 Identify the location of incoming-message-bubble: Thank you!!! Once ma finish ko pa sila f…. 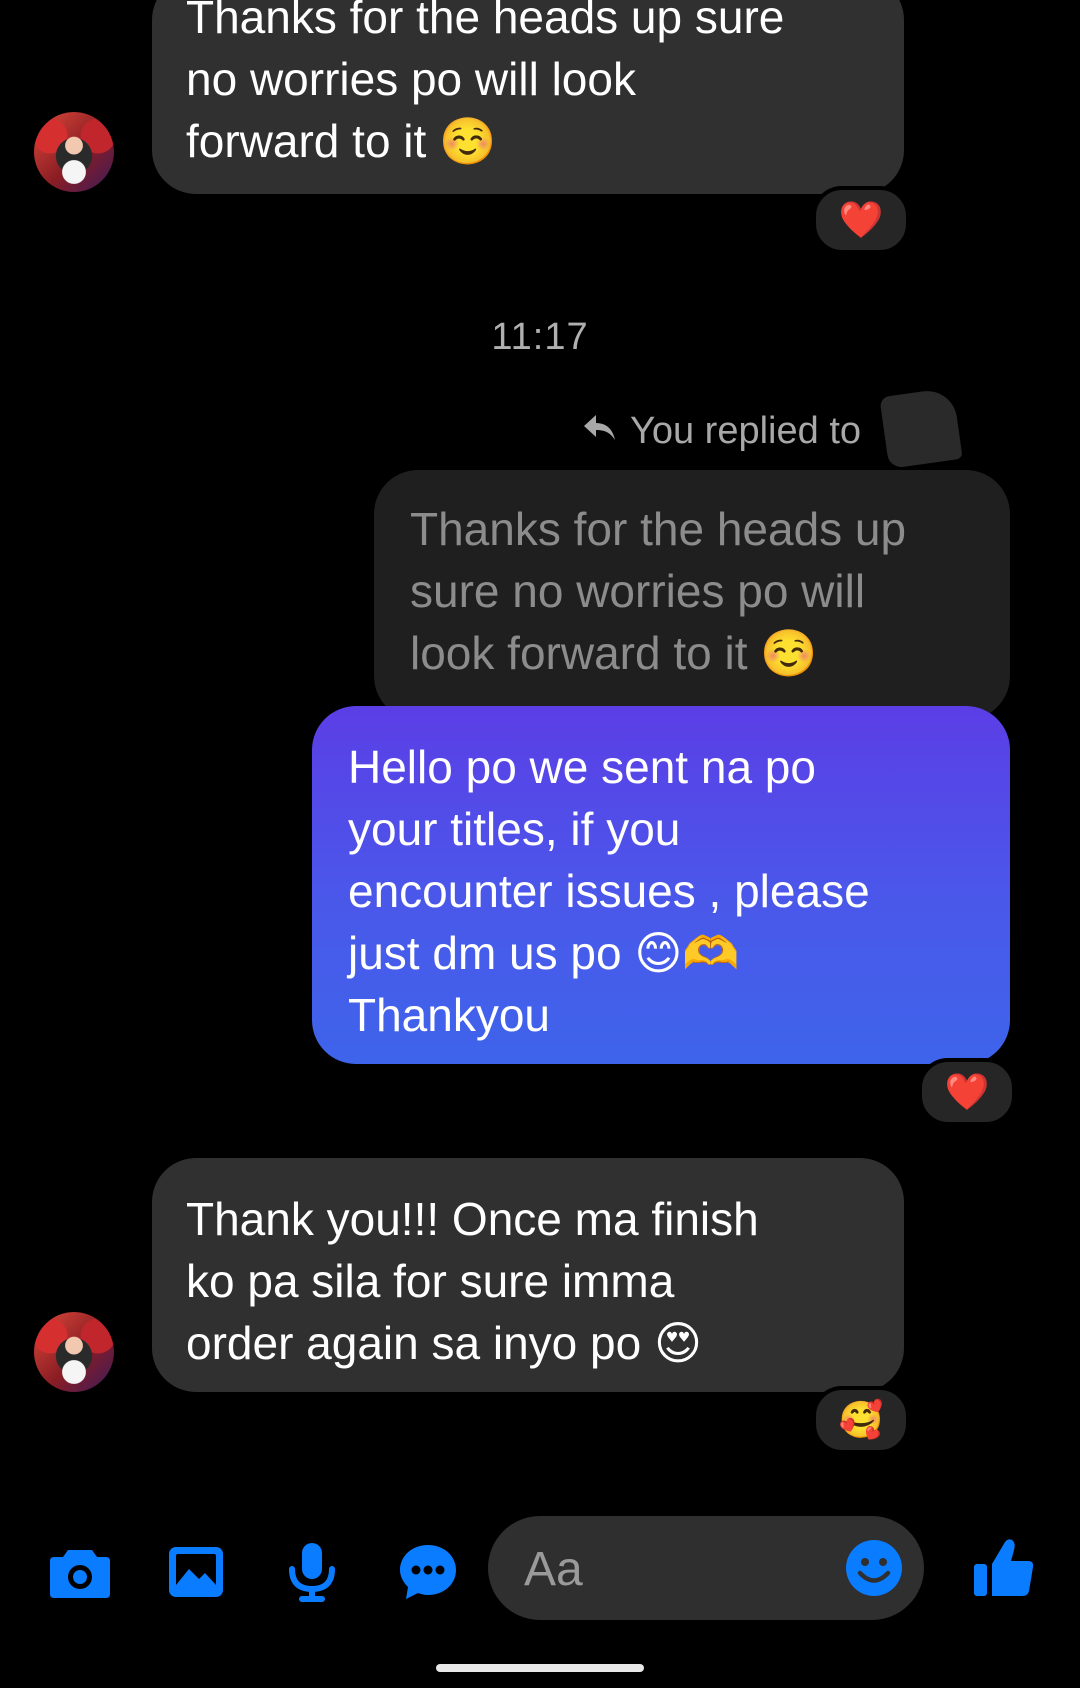
(528, 1275).